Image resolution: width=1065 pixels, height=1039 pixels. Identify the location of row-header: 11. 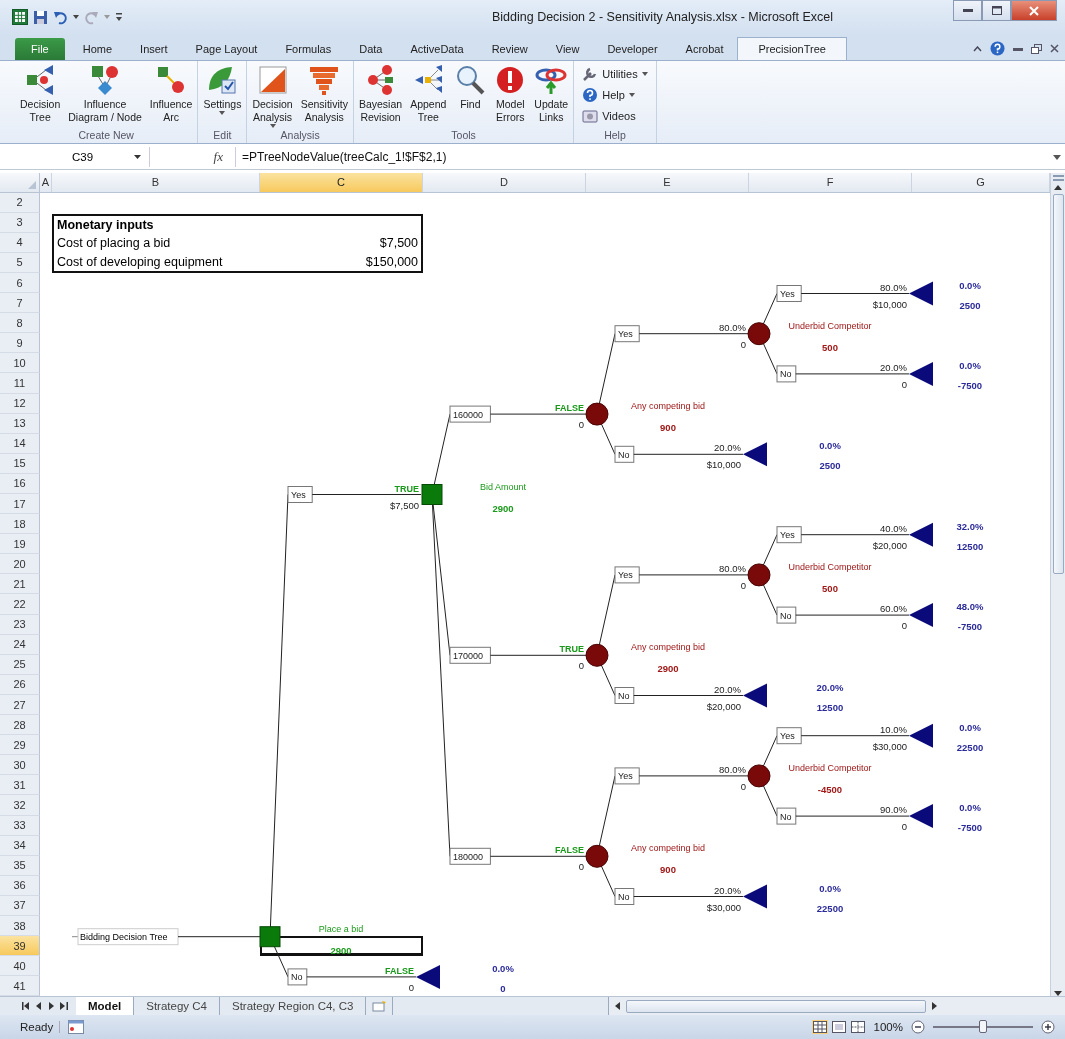
(20, 383).